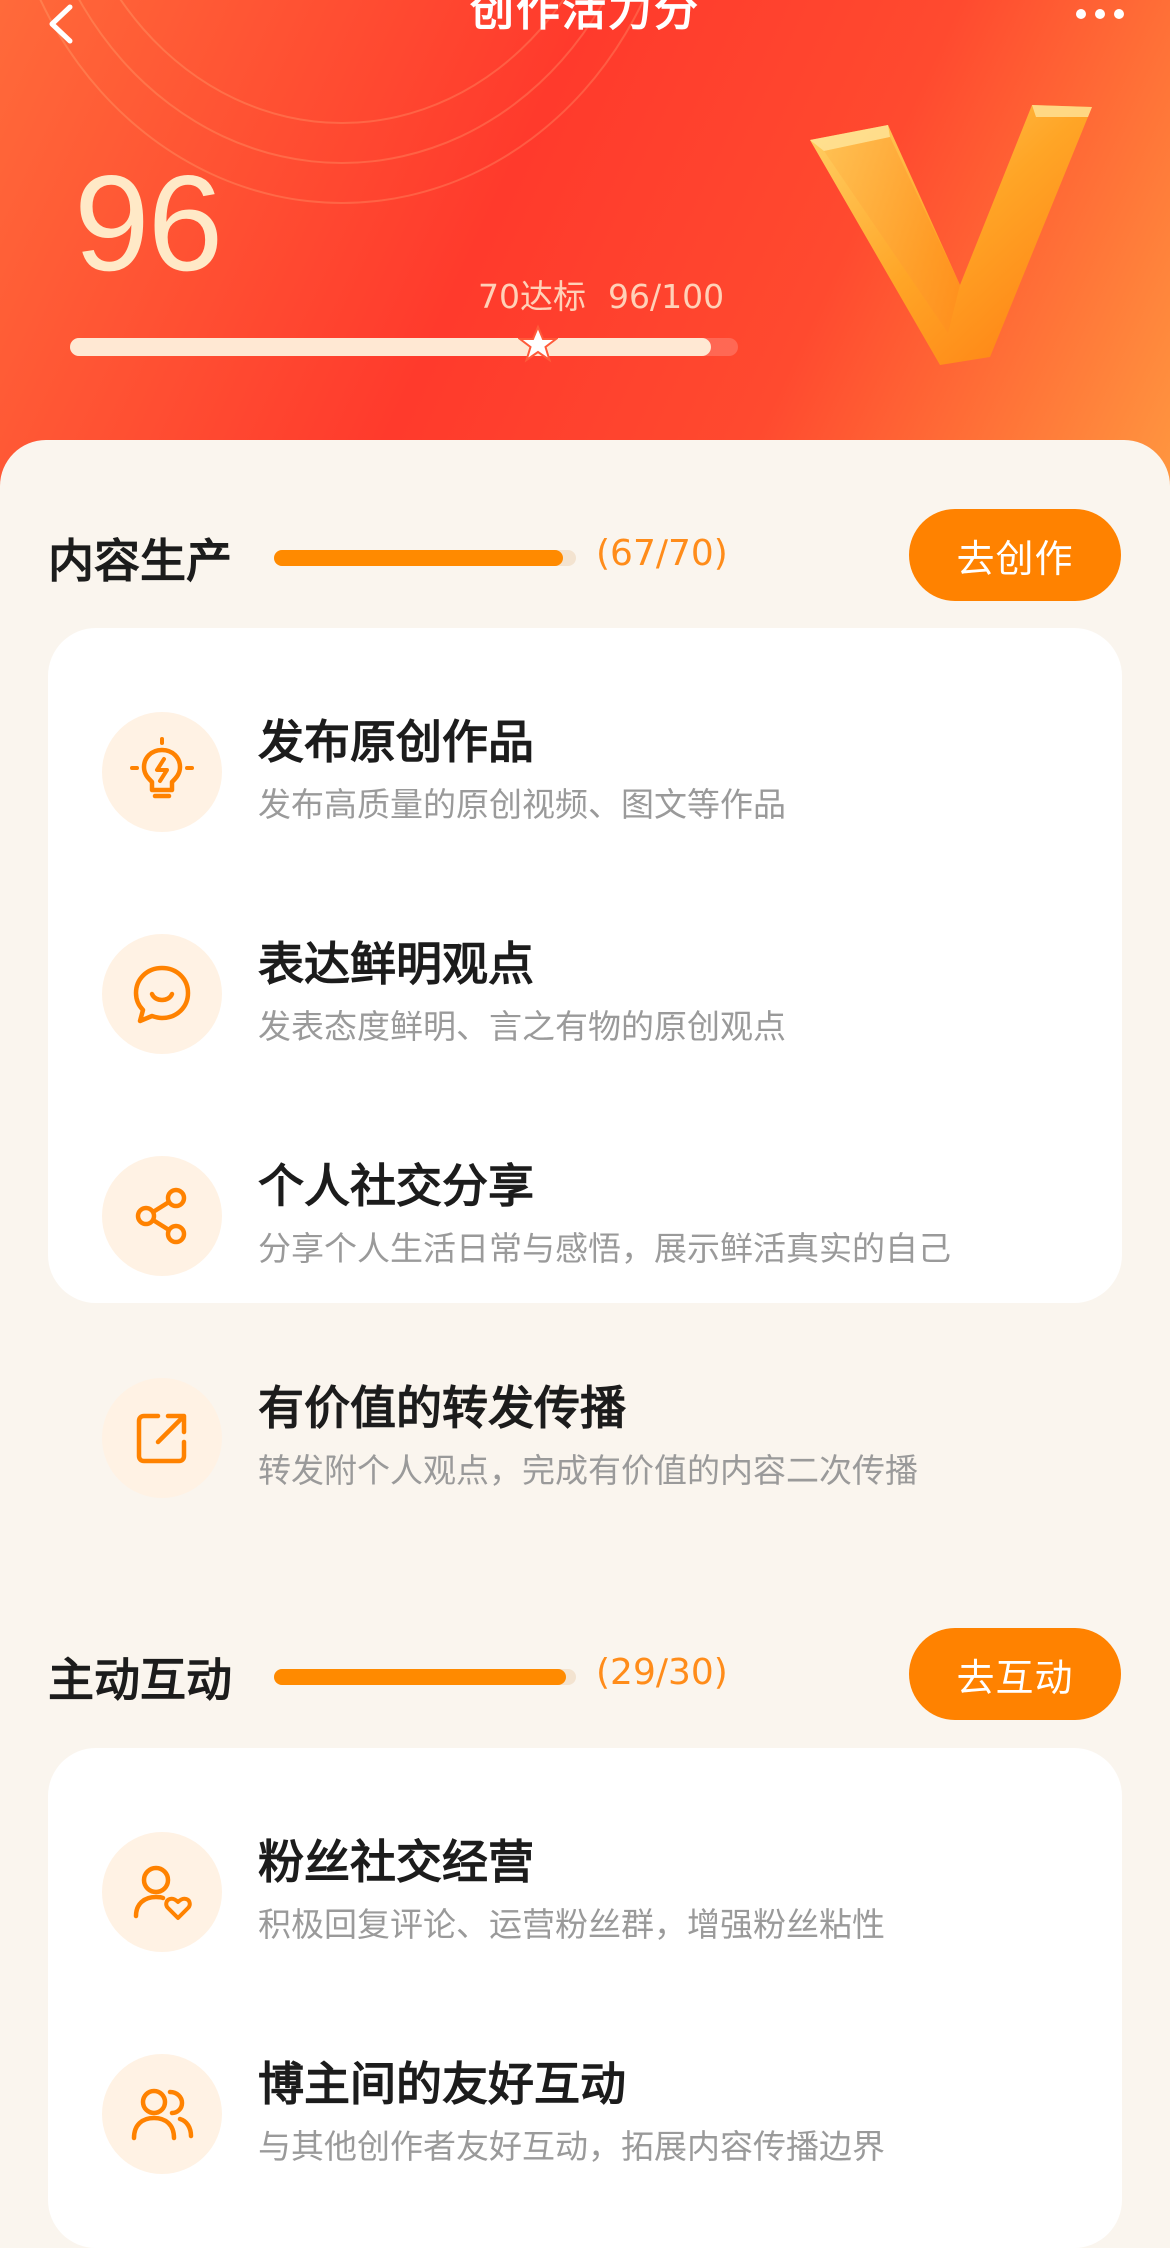 This screenshot has width=1170, height=2248. I want to click on section-title: 主动互动, so click(140, 1680).